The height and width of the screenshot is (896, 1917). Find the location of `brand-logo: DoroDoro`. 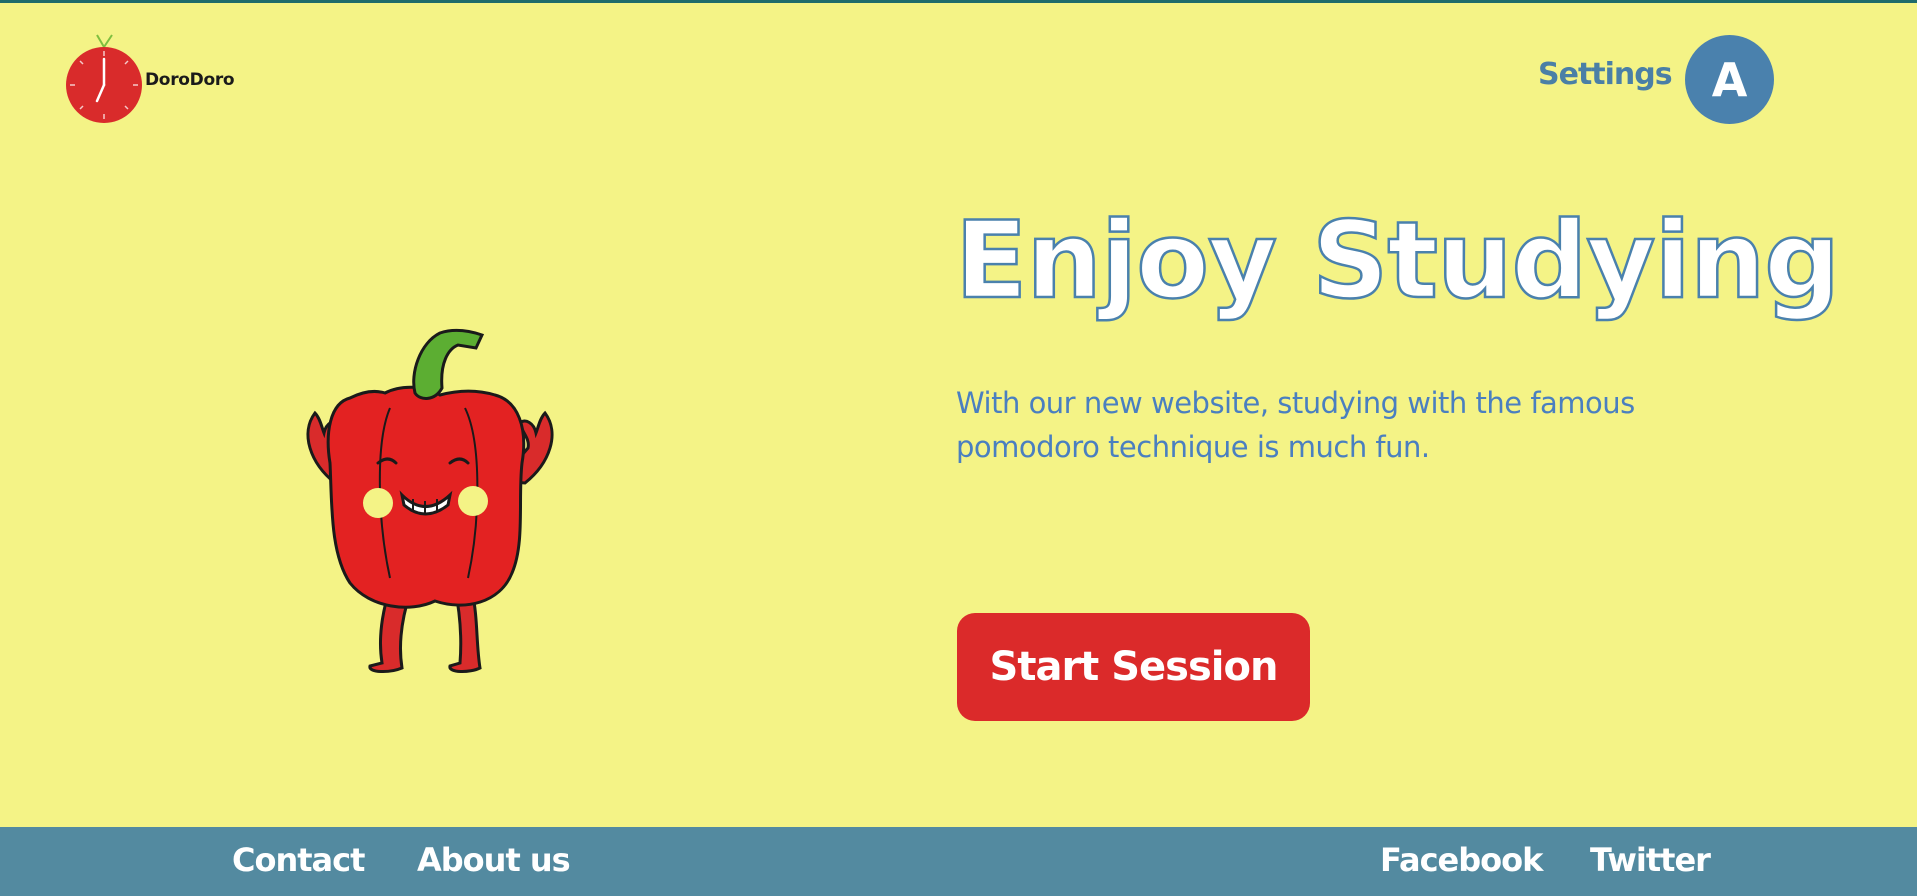

brand-logo: DoroDoro is located at coordinates (150, 76).